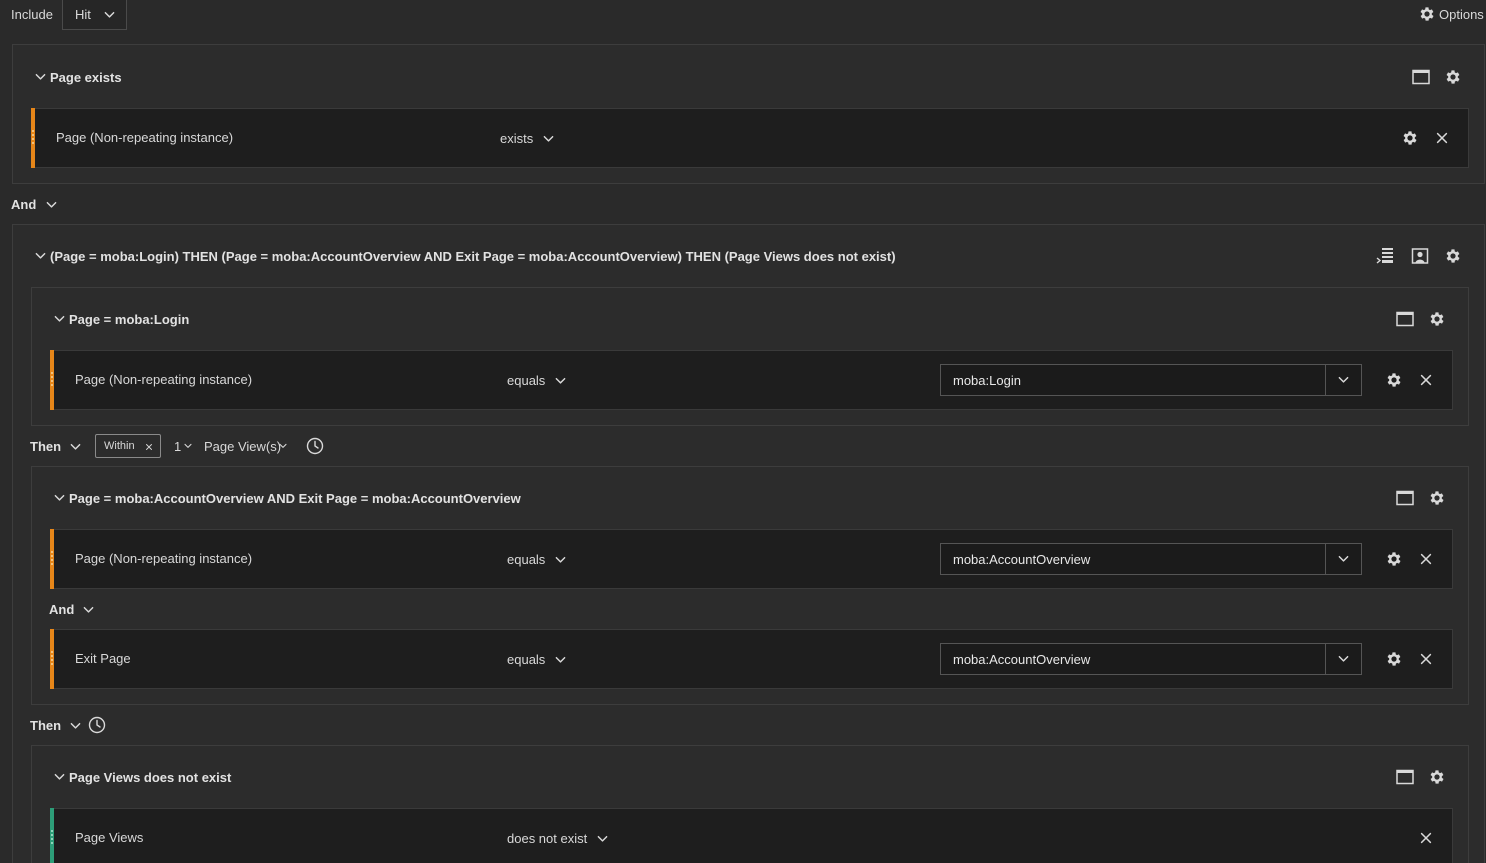 The image size is (1486, 863). What do you see at coordinates (32, 14) in the screenshot?
I see `include-label: Include` at bounding box center [32, 14].